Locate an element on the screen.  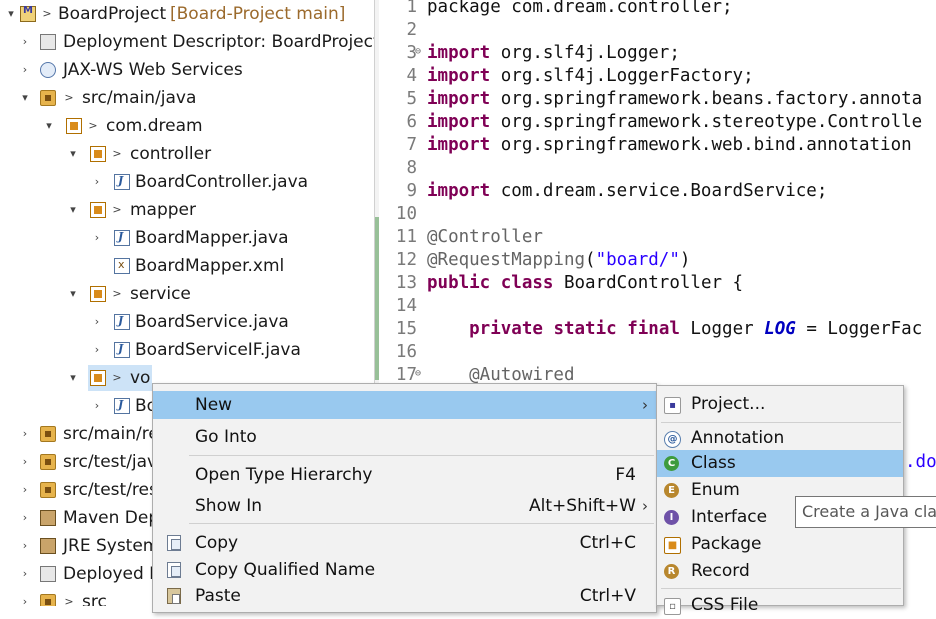
tree-item-boardservice-java: › BoardService.java is located at coordinates (187, 322).